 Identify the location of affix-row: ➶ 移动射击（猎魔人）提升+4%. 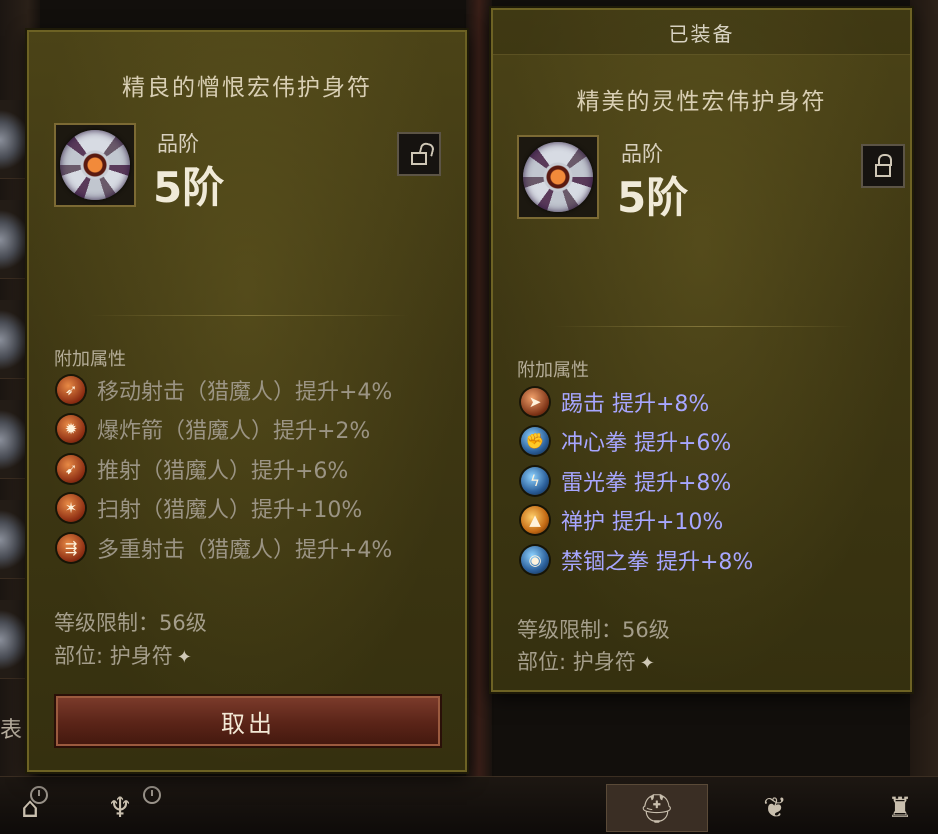
(224, 390).